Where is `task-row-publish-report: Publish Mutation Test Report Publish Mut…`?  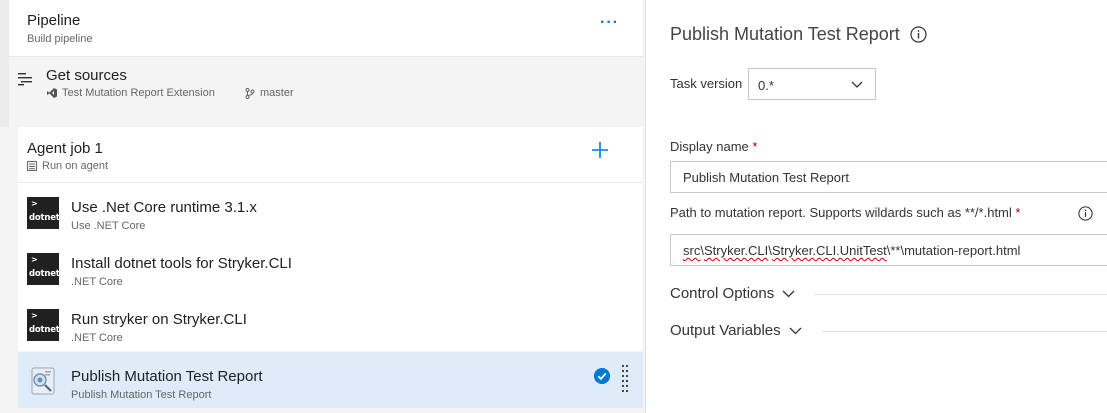
task-row-publish-report: Publish Mutation Test Report Publish Mut… is located at coordinates (330, 380).